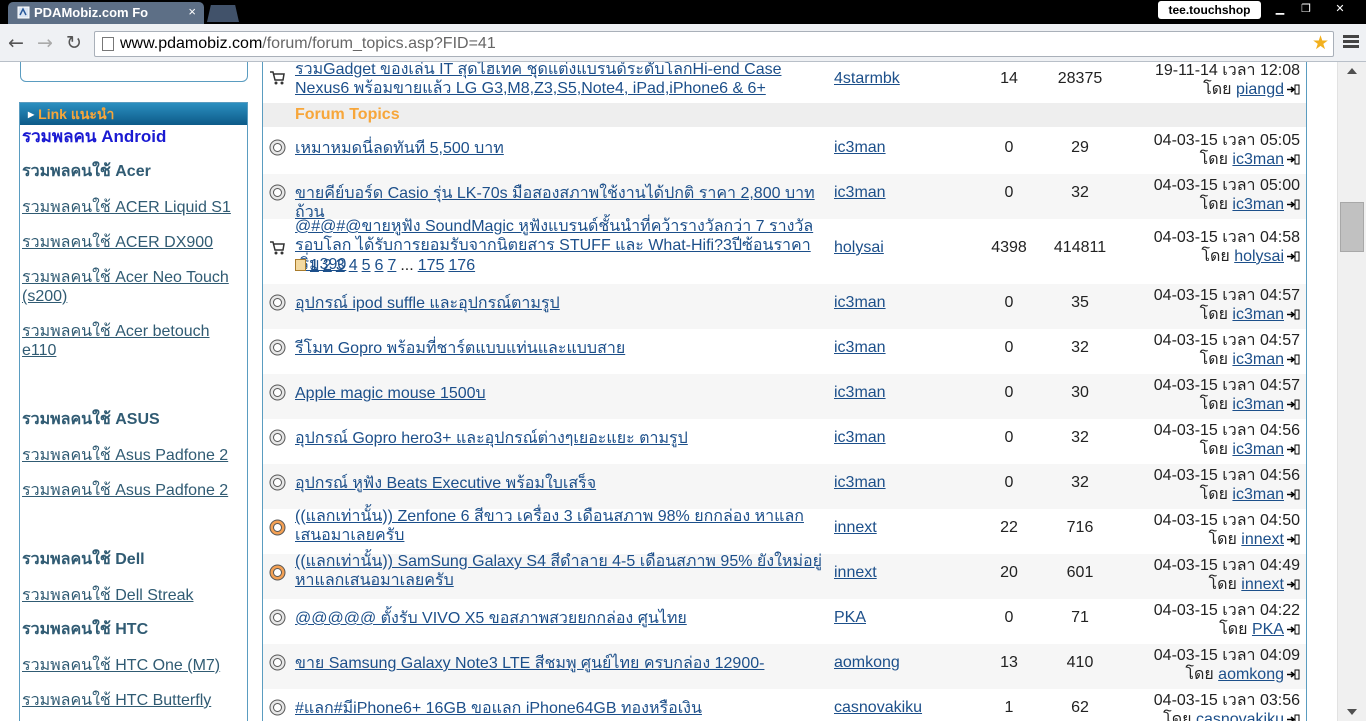 The image size is (1366, 721). What do you see at coordinates (461, 265) in the screenshot?
I see `pagination-link: 176` at bounding box center [461, 265].